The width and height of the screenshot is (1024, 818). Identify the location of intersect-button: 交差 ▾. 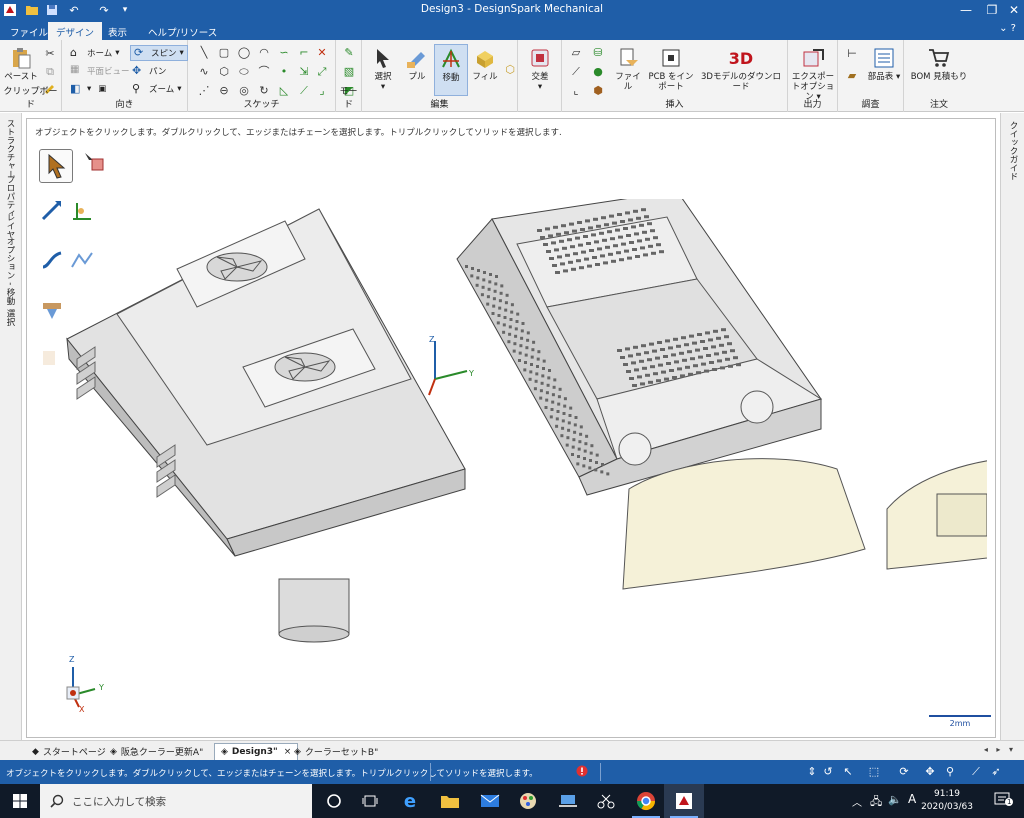
(540, 69).